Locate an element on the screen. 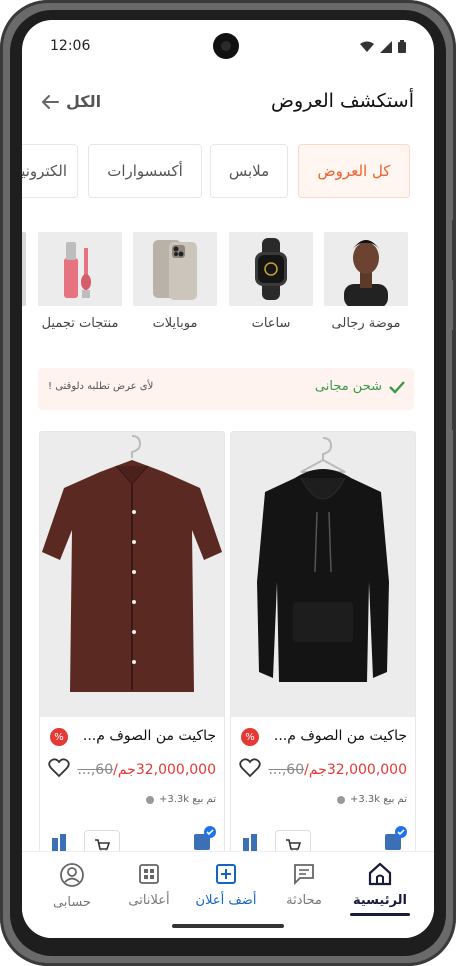 This screenshot has width=456, height=966. nav-account: حسابى is located at coordinates (72, 886).